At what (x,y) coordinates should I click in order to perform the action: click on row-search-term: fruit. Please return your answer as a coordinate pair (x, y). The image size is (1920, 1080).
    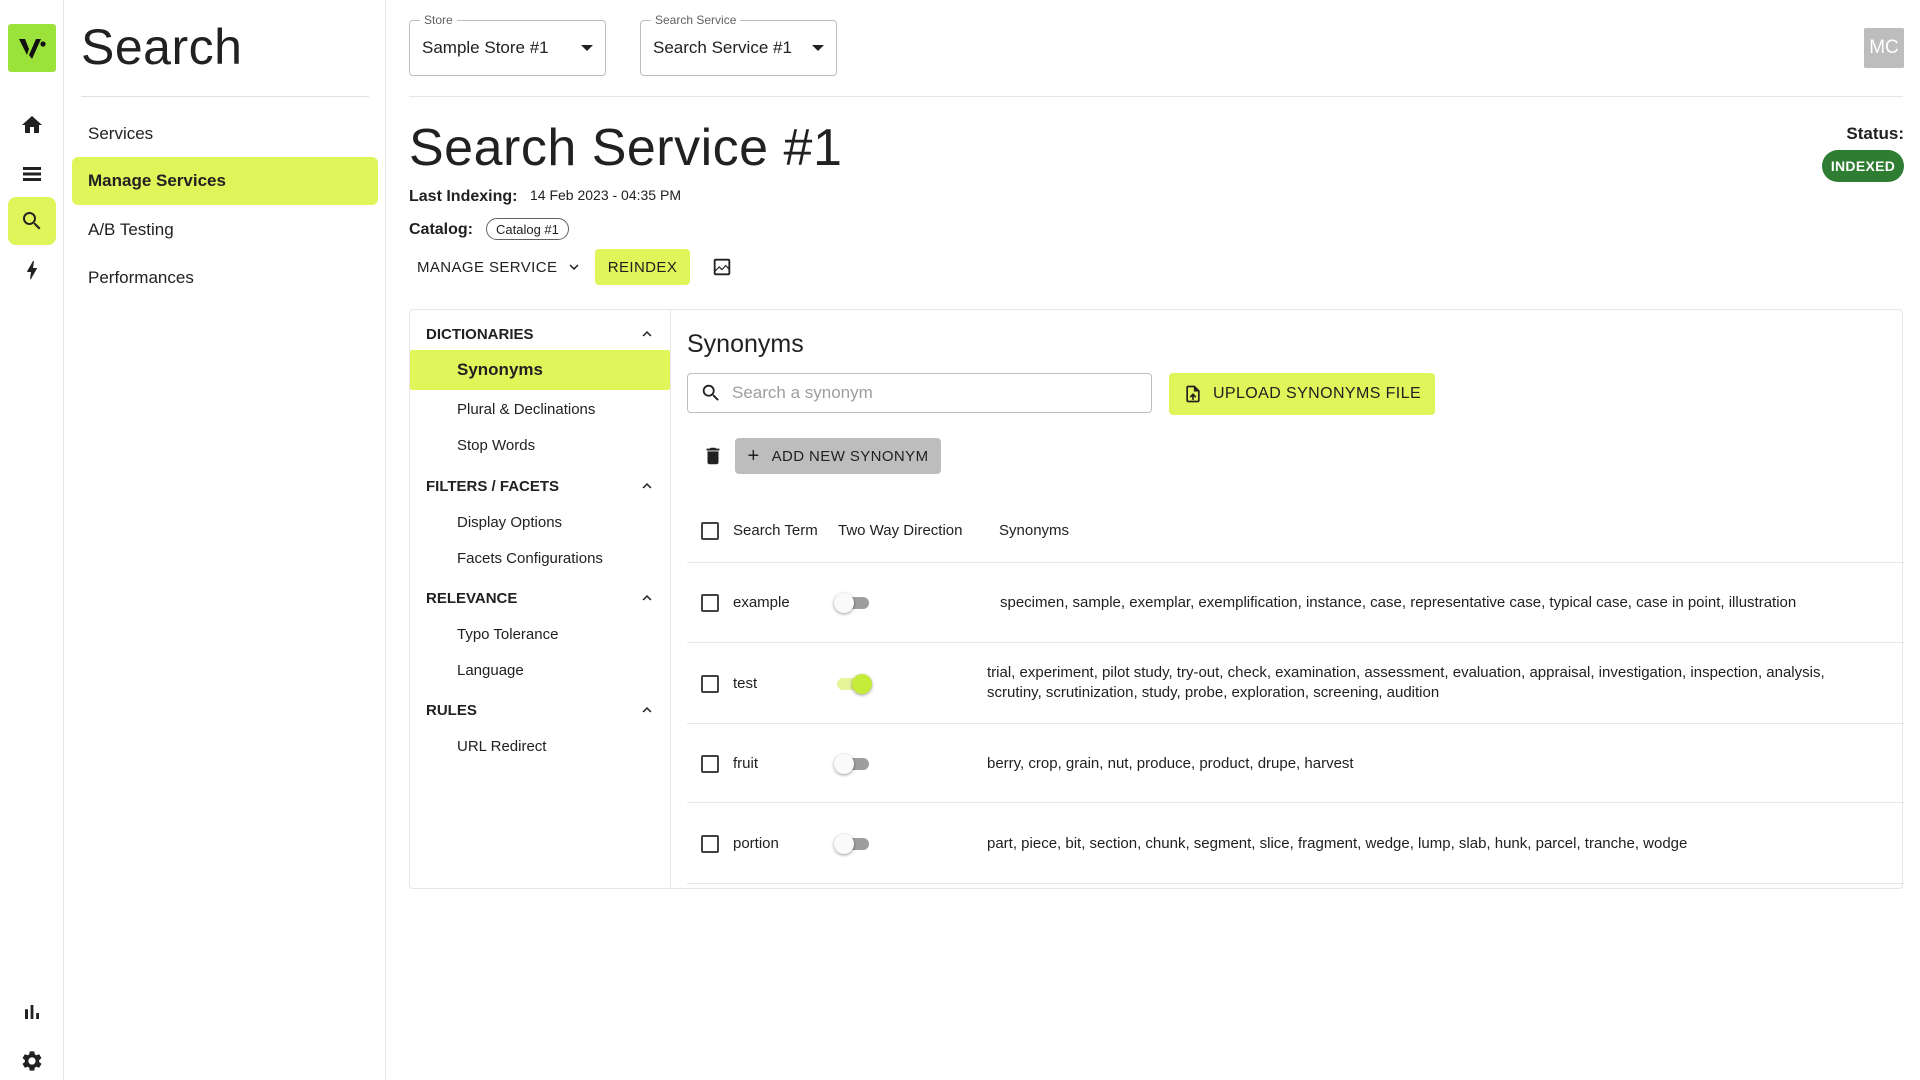
    Looking at the image, I should click on (746, 763).